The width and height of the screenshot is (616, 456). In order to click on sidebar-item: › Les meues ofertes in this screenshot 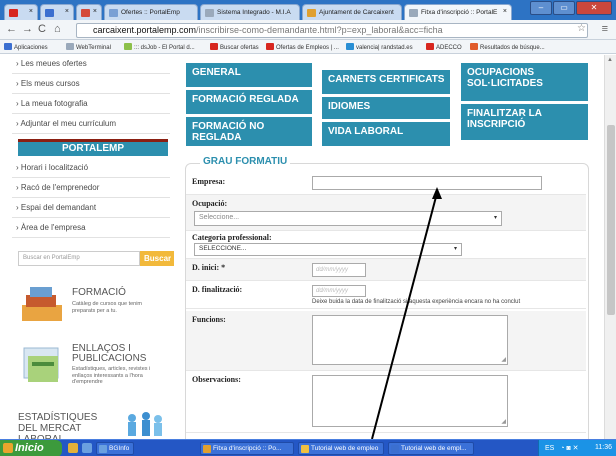, I will do `click(91, 64)`.